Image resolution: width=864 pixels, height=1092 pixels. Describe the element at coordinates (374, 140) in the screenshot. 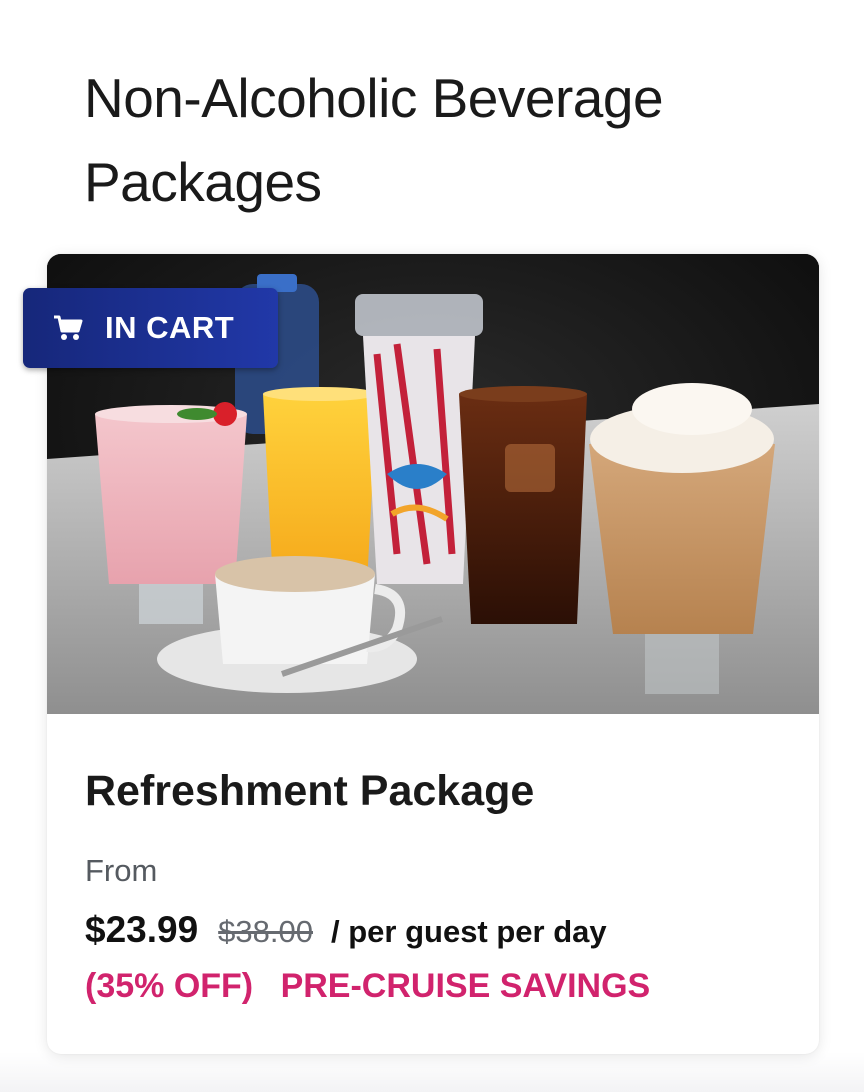

I see `page-title: Non-Alcoholic Beverage Packages` at that location.